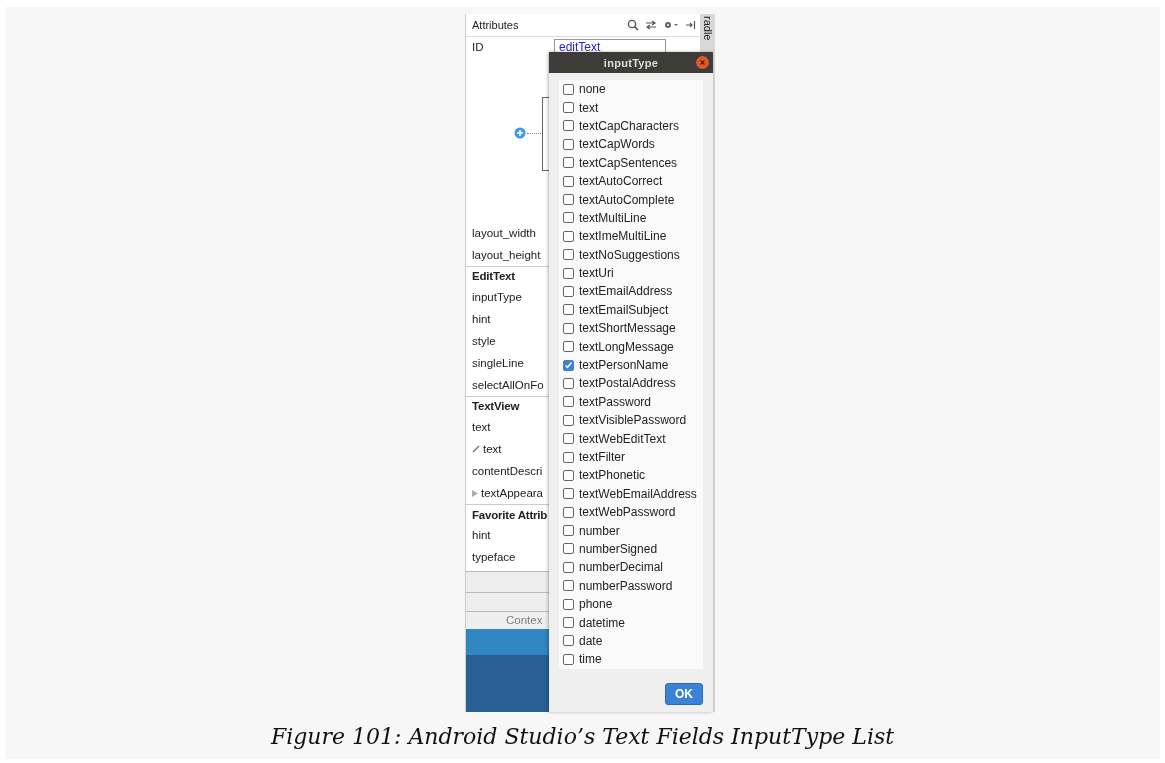  I want to click on option-label: datetime, so click(602, 622).